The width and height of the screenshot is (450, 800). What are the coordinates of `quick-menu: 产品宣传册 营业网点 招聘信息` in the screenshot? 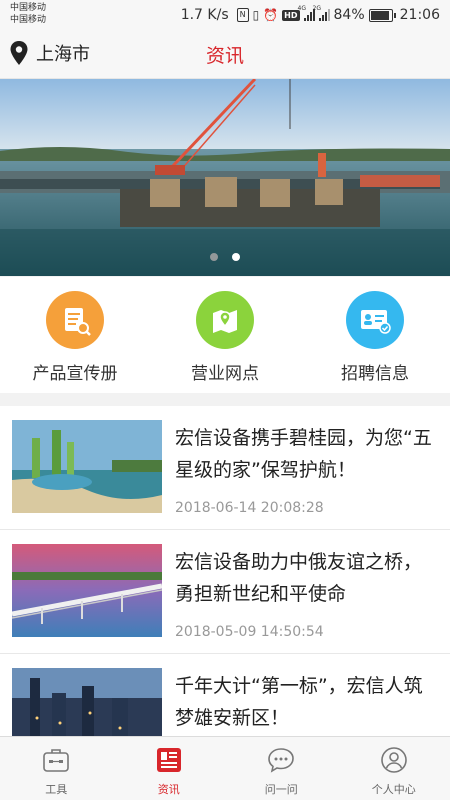 It's located at (225, 335).